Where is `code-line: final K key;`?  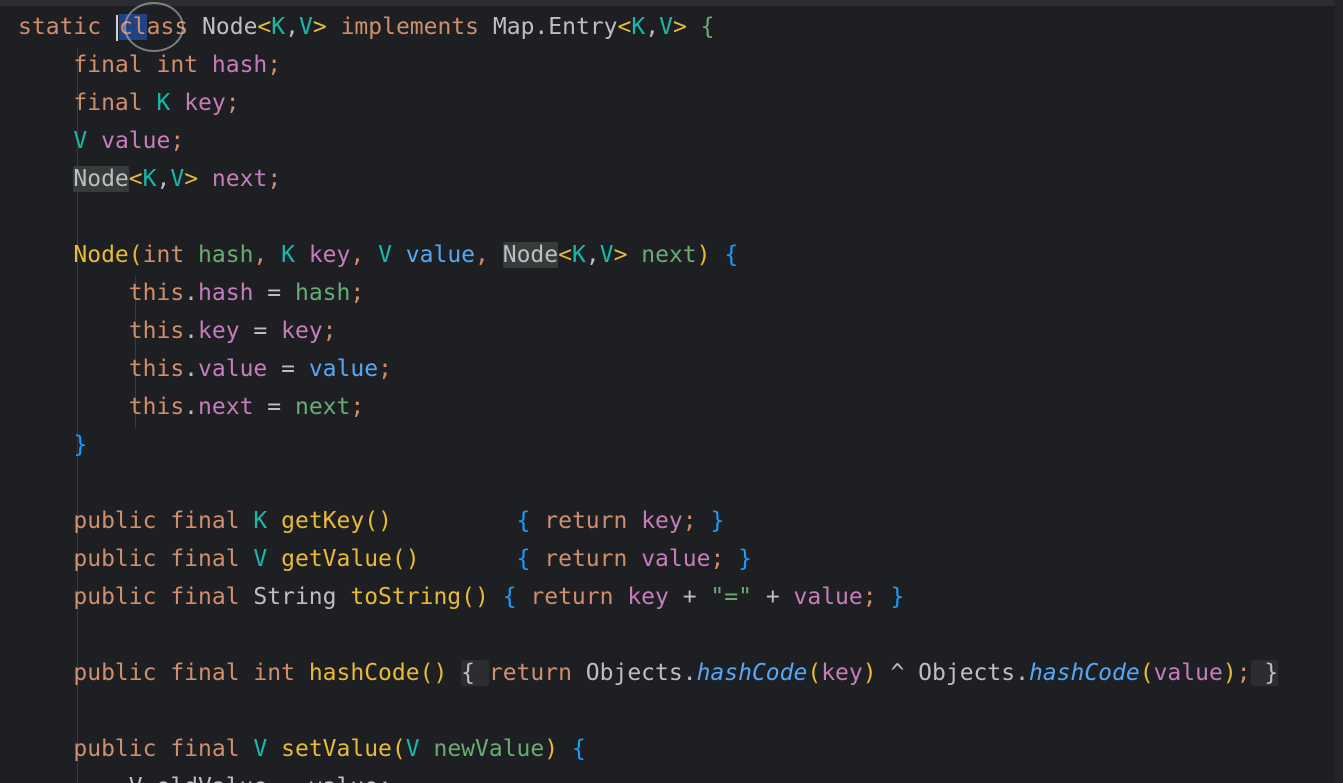
code-line: final K key; is located at coordinates (128, 103).